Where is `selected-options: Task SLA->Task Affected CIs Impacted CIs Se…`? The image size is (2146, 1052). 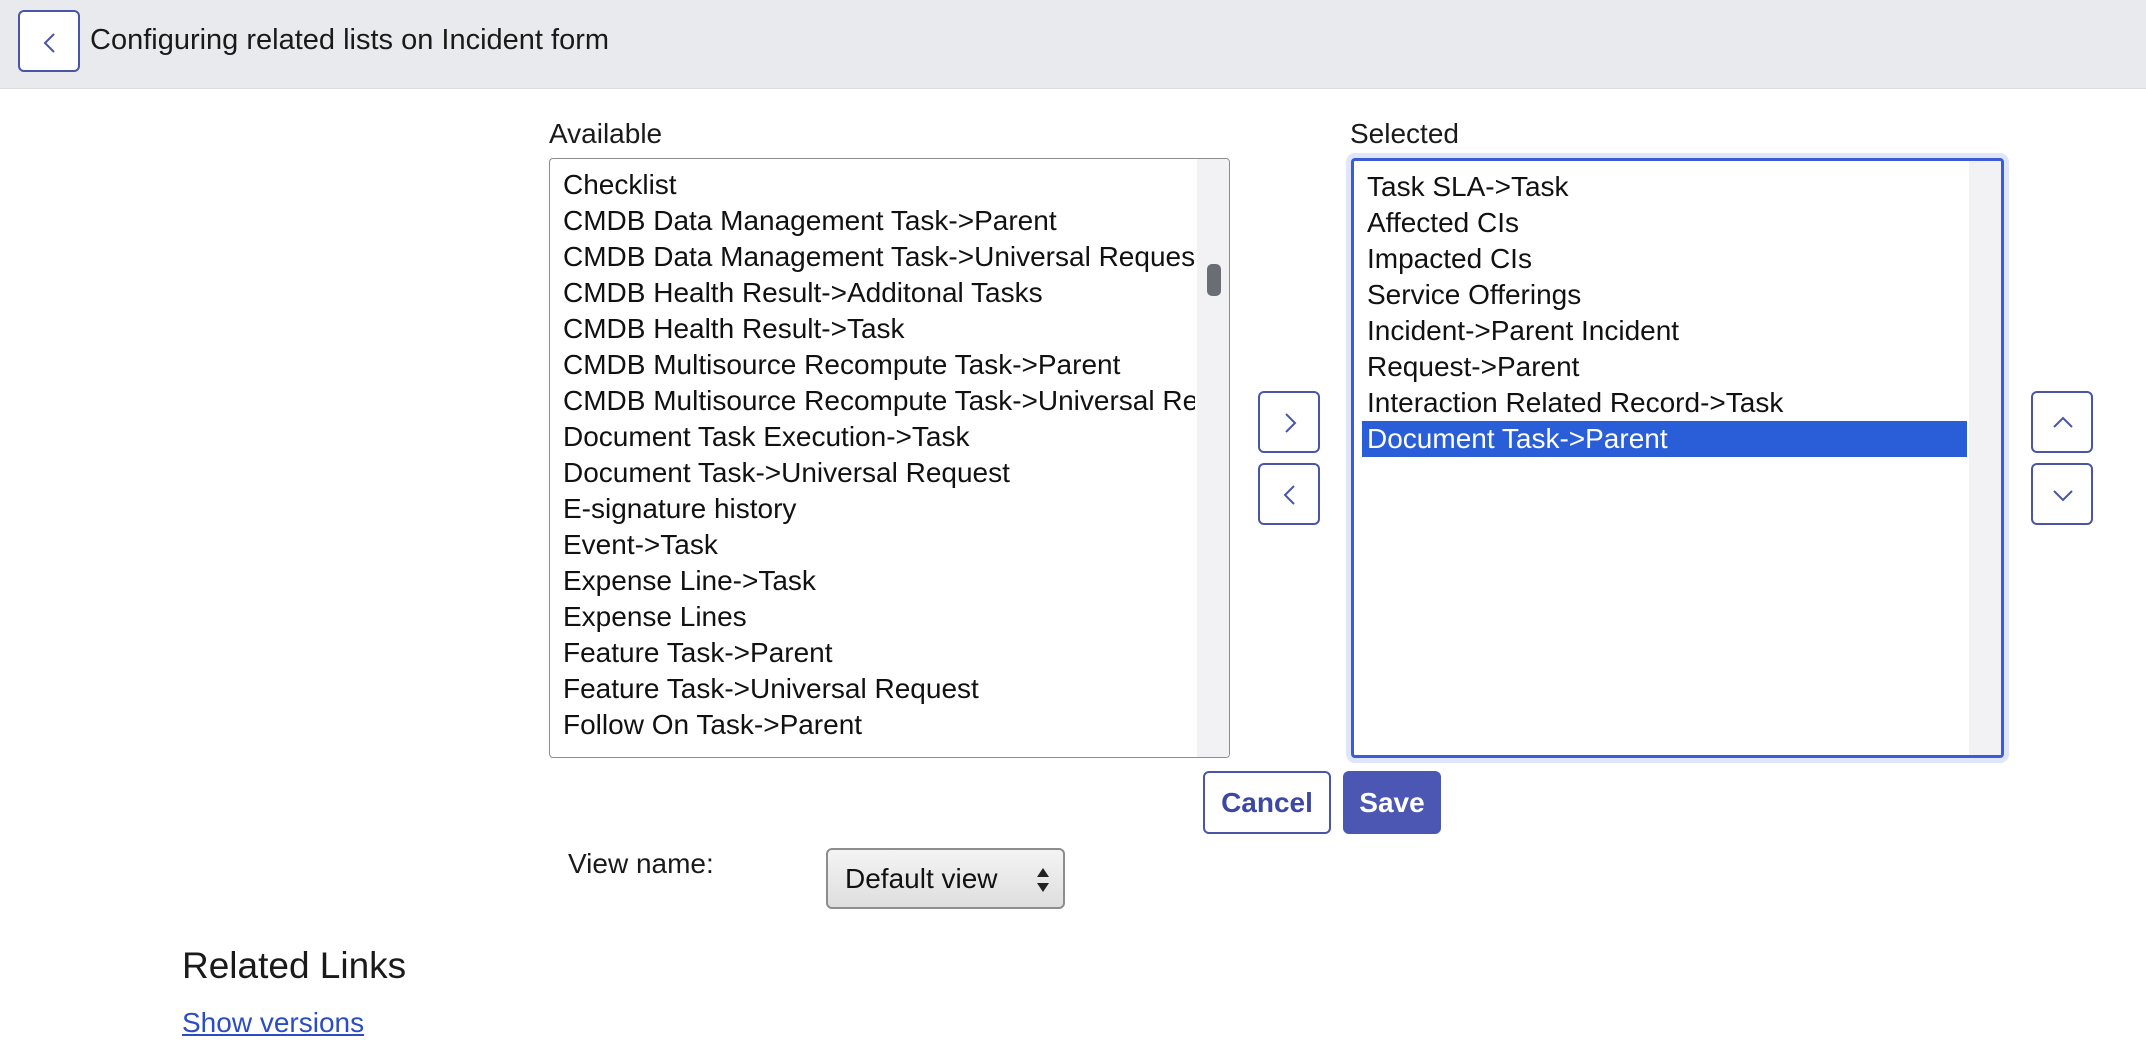
selected-options: Task SLA->Task Affected CIs Impacted CIs Se… is located at coordinates (1664, 313).